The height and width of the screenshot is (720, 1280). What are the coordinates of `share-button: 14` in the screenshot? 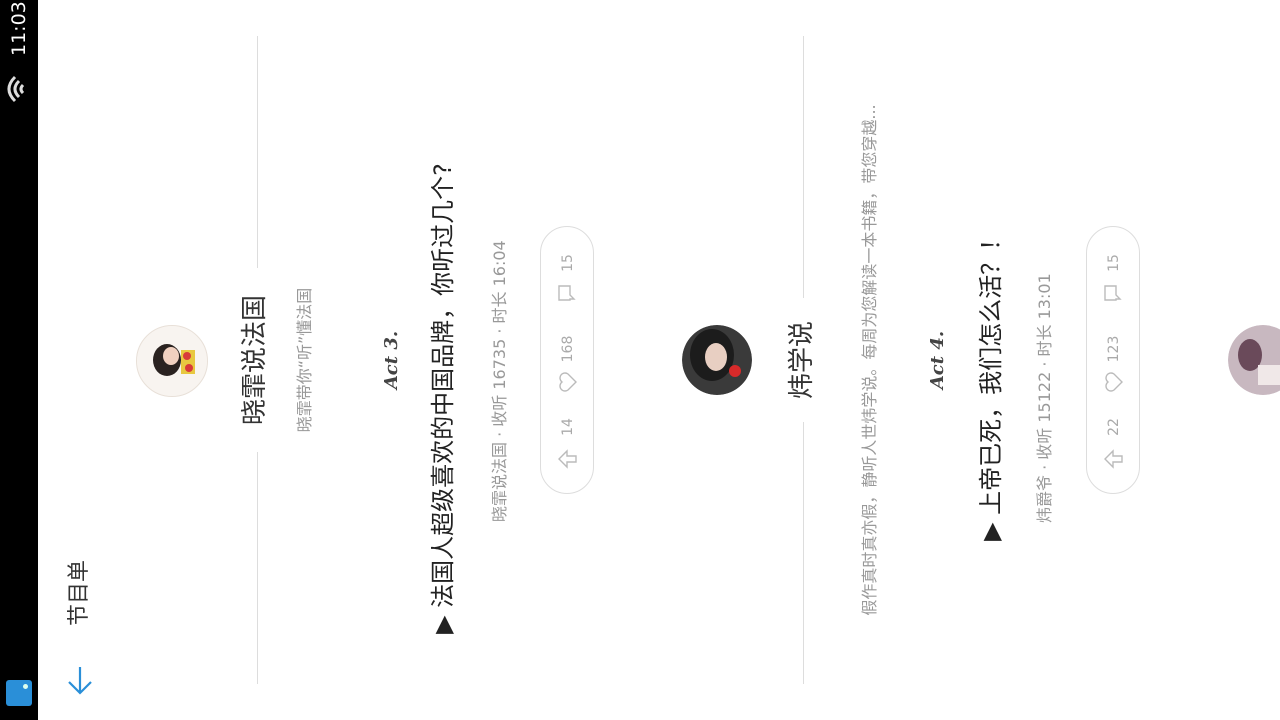 It's located at (568, 449).